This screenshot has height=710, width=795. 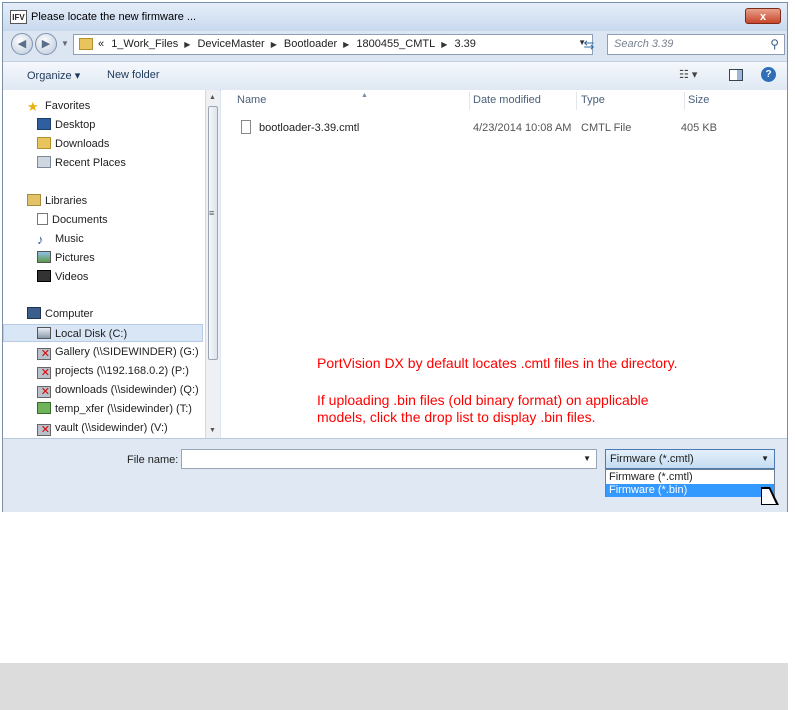 I want to click on desktop-icon, so click(x=44, y=124).